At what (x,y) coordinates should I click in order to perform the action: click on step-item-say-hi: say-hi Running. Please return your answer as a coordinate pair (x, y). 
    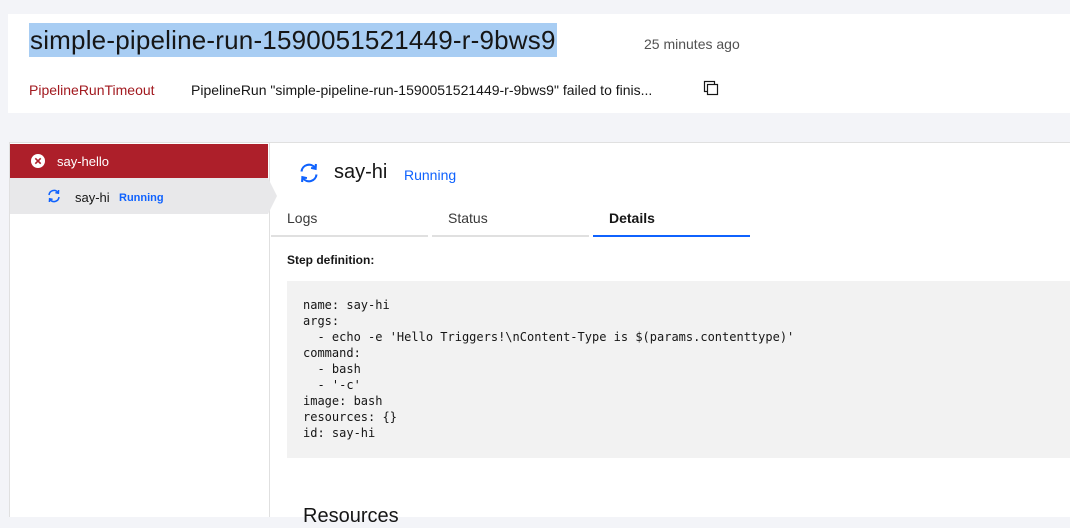
    Looking at the image, I should click on (143, 196).